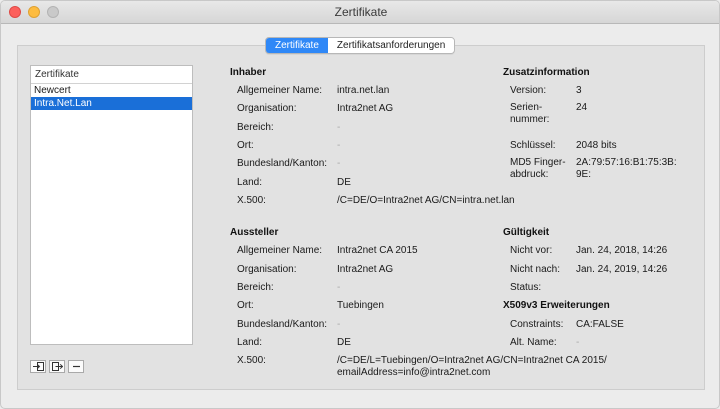  I want to click on issuer-organisation-label: Organisation:, so click(267, 269).